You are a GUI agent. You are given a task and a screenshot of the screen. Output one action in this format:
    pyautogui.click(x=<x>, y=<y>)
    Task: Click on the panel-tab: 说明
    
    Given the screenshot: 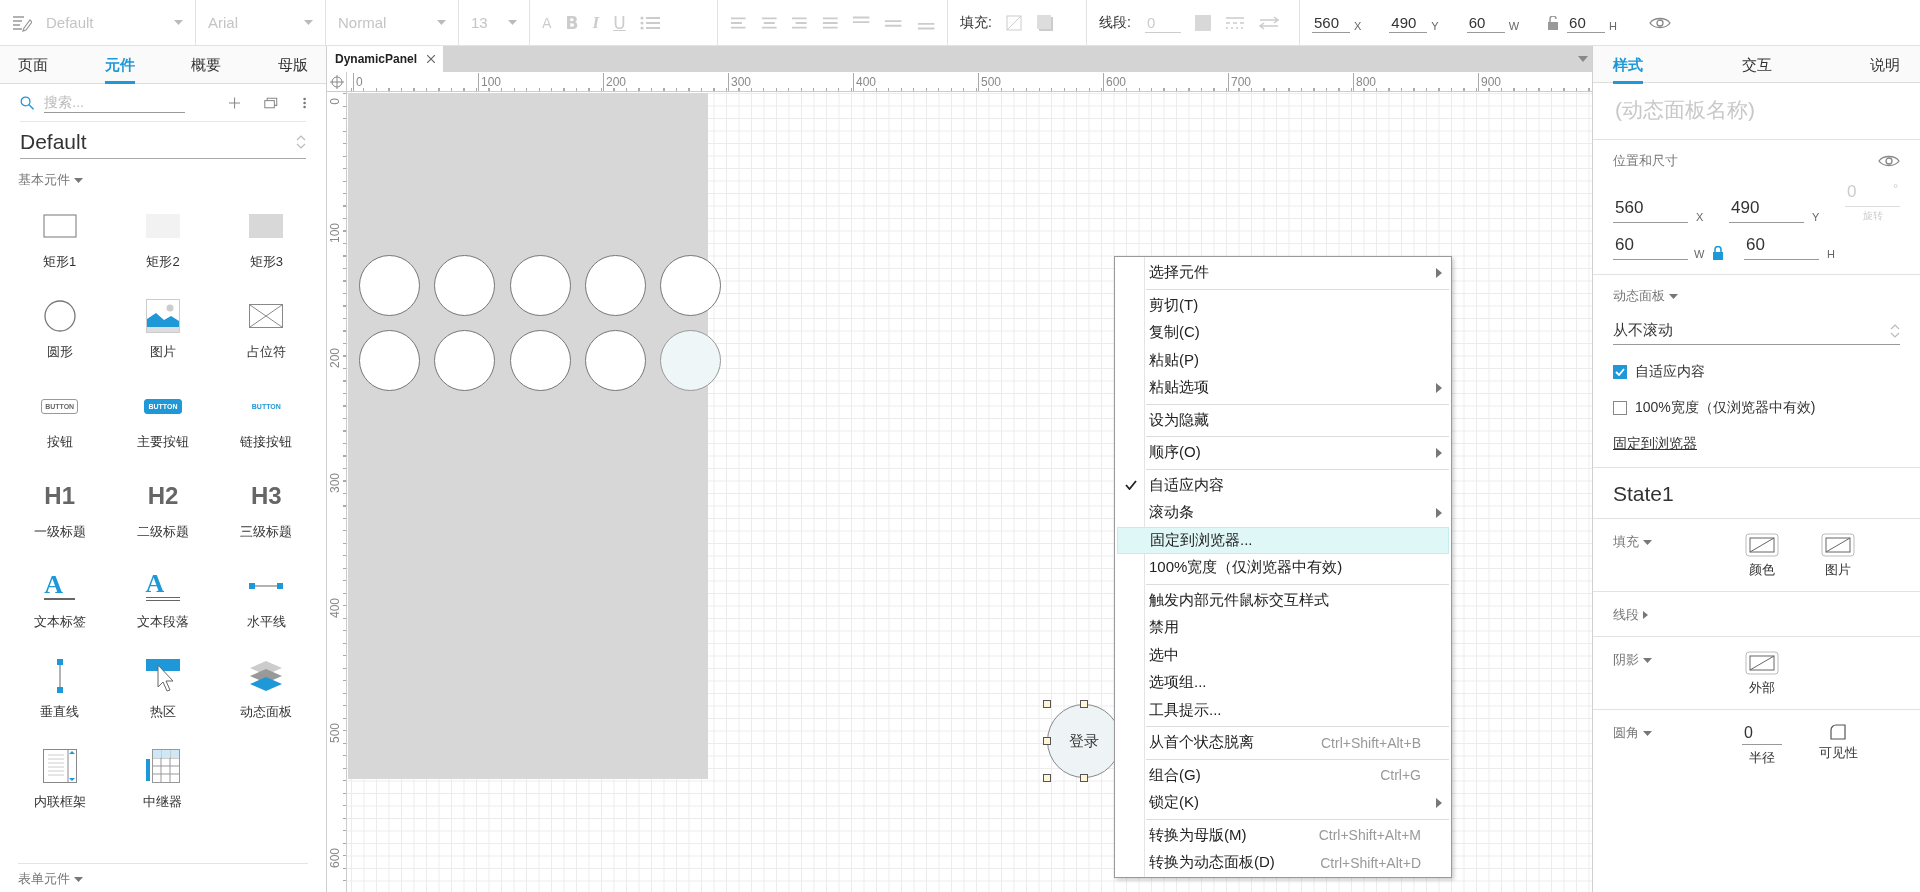 What is the action you would take?
    pyautogui.click(x=1885, y=65)
    